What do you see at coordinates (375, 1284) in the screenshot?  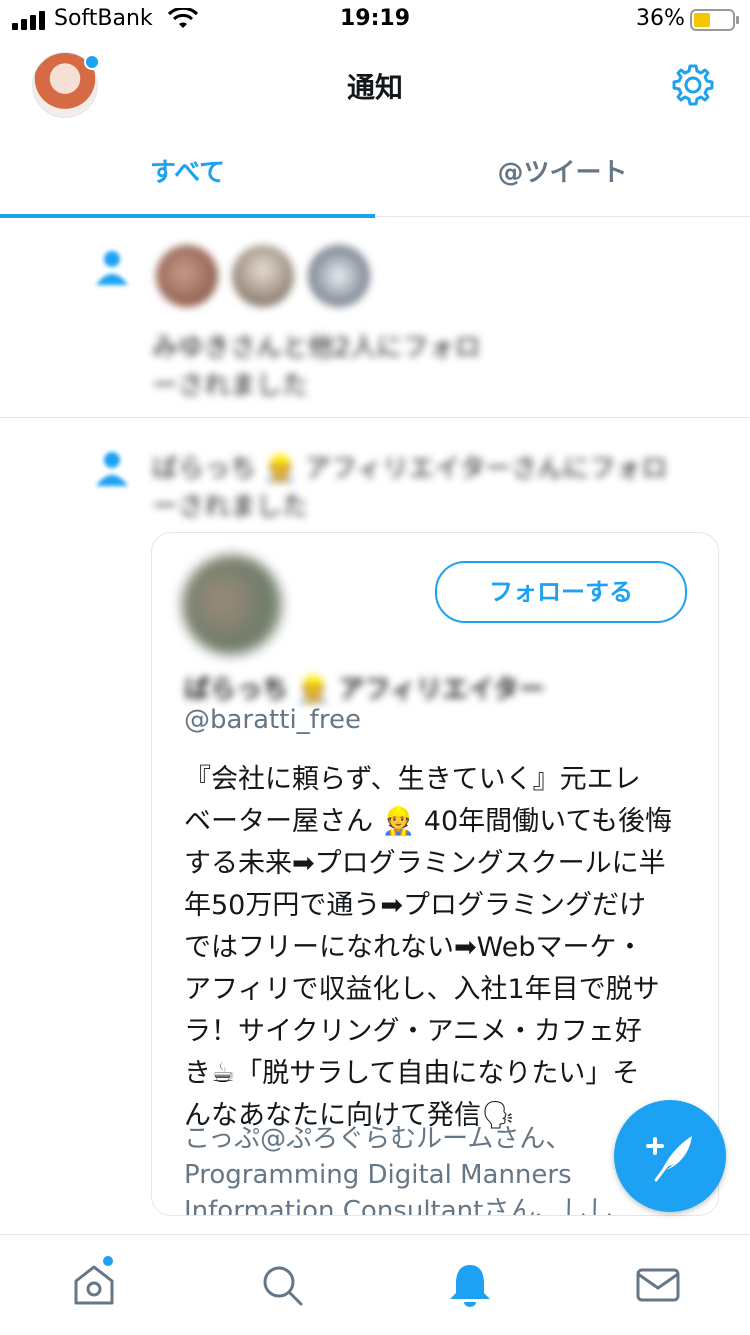 I see `bottom-tab-bar` at bounding box center [375, 1284].